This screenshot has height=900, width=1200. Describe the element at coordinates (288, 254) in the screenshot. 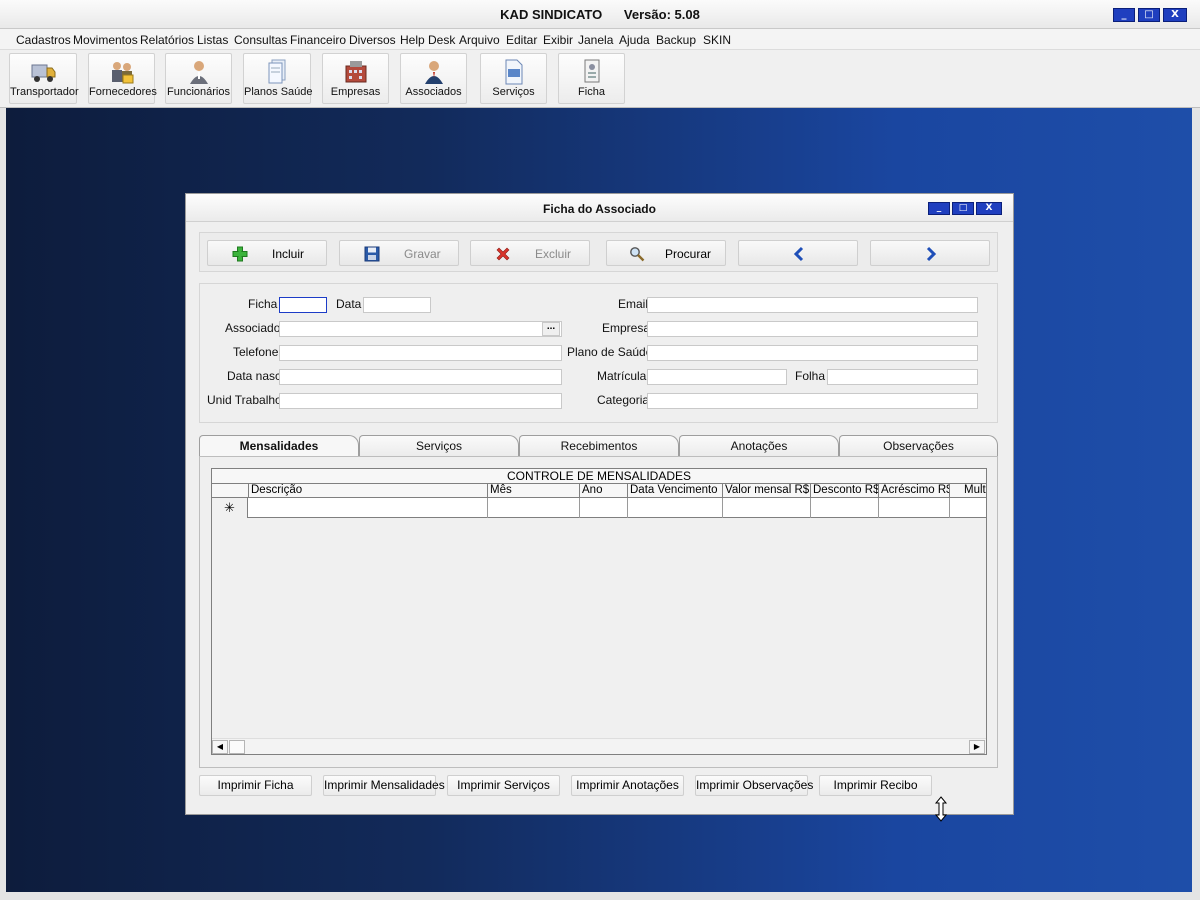

I see `incluir-label: Incluir` at that location.